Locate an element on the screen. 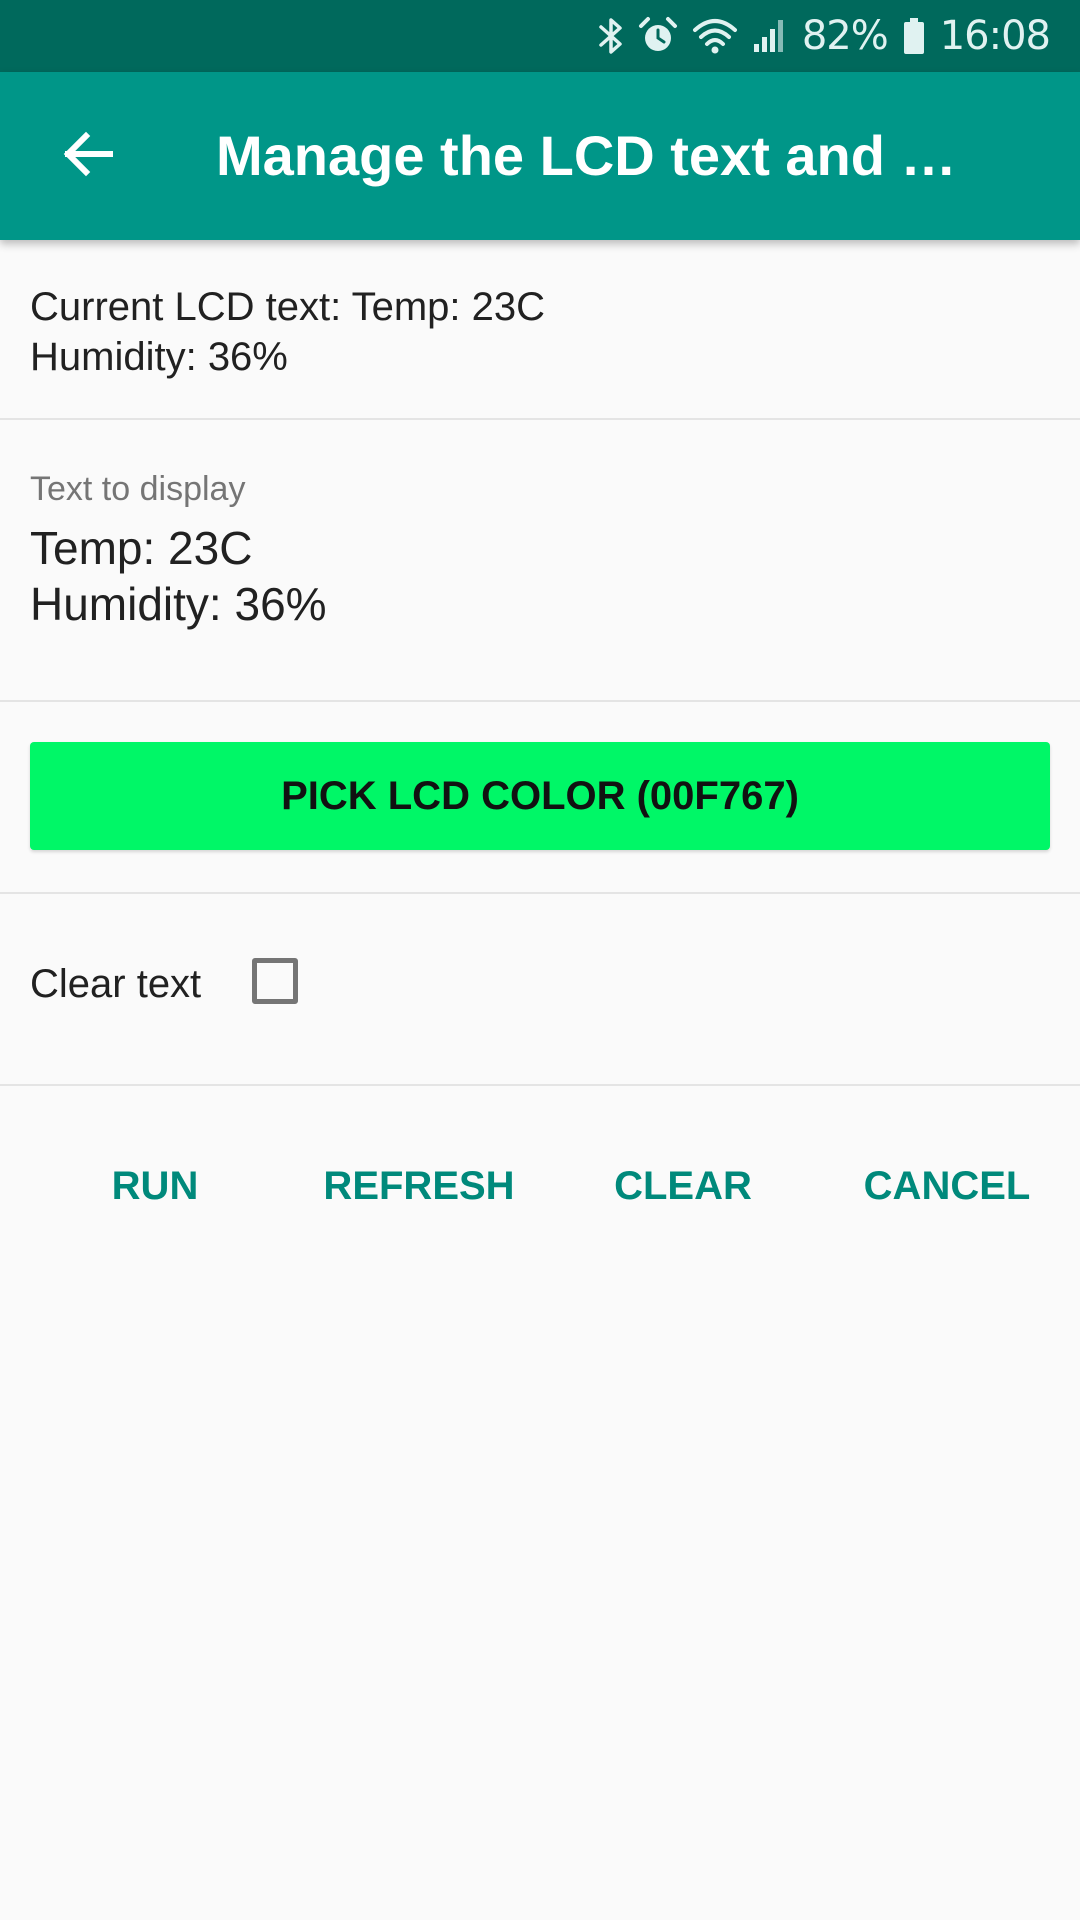 The height and width of the screenshot is (1920, 1080). clear-text-checkbox is located at coordinates (275, 981).